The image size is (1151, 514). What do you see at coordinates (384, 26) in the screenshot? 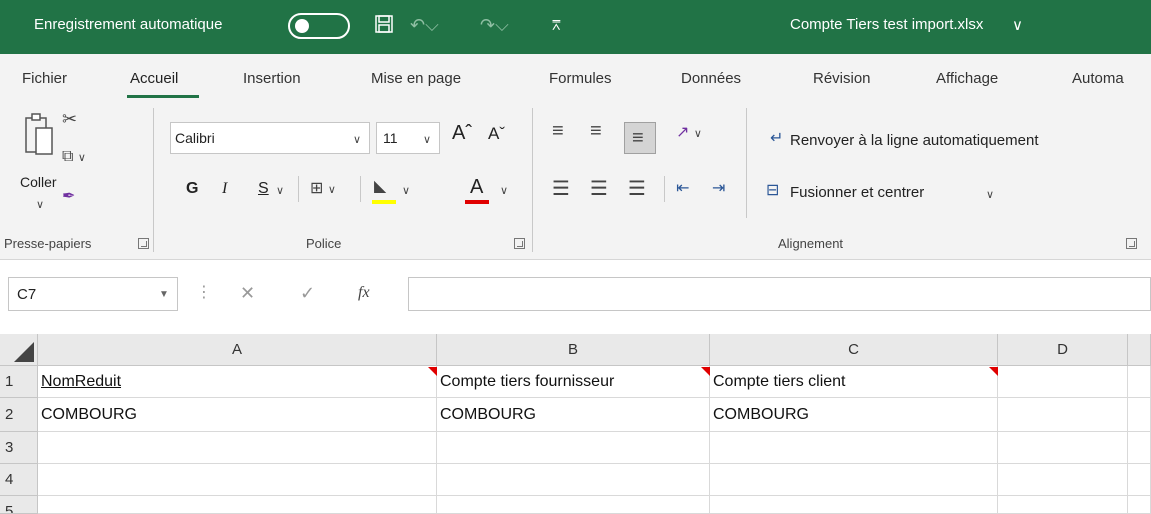
I see `save-icon` at bounding box center [384, 26].